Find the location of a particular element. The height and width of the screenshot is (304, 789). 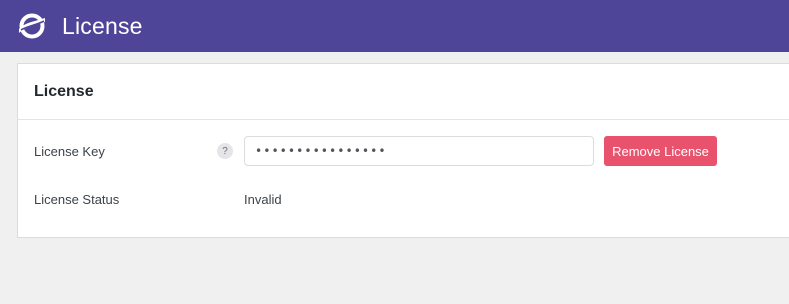

license-status-value: Invalid is located at coordinates (263, 199).